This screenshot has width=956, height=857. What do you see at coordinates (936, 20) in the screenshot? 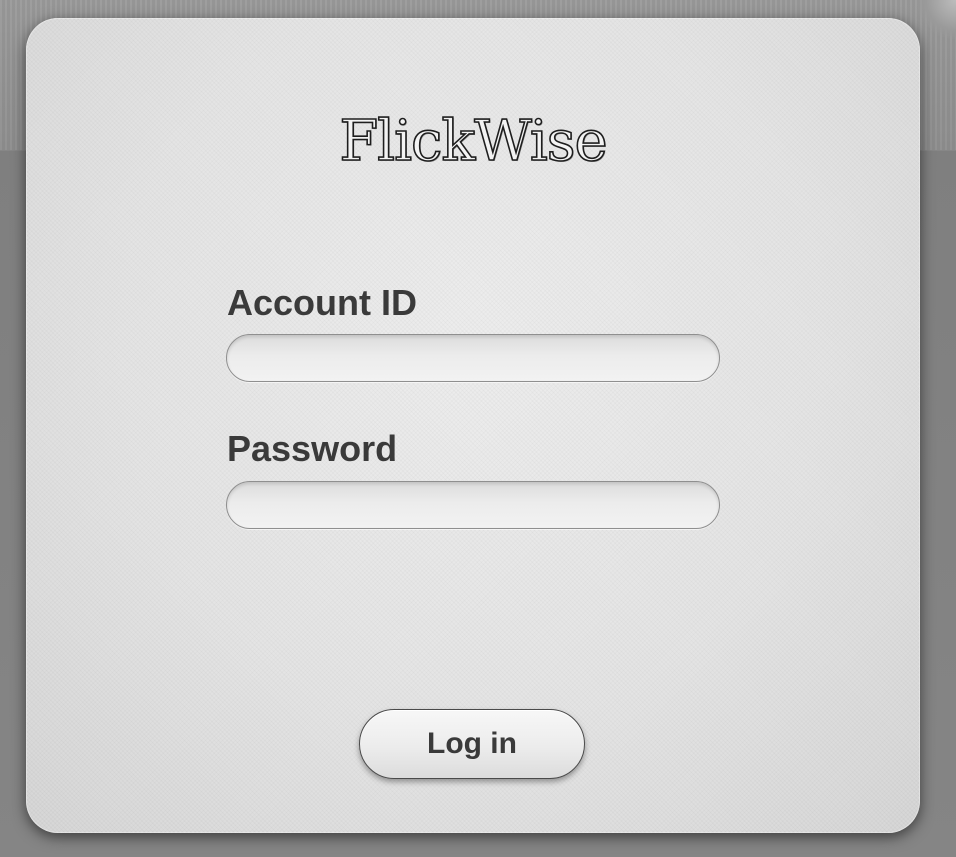
I see `blurred-background-corner` at bounding box center [936, 20].